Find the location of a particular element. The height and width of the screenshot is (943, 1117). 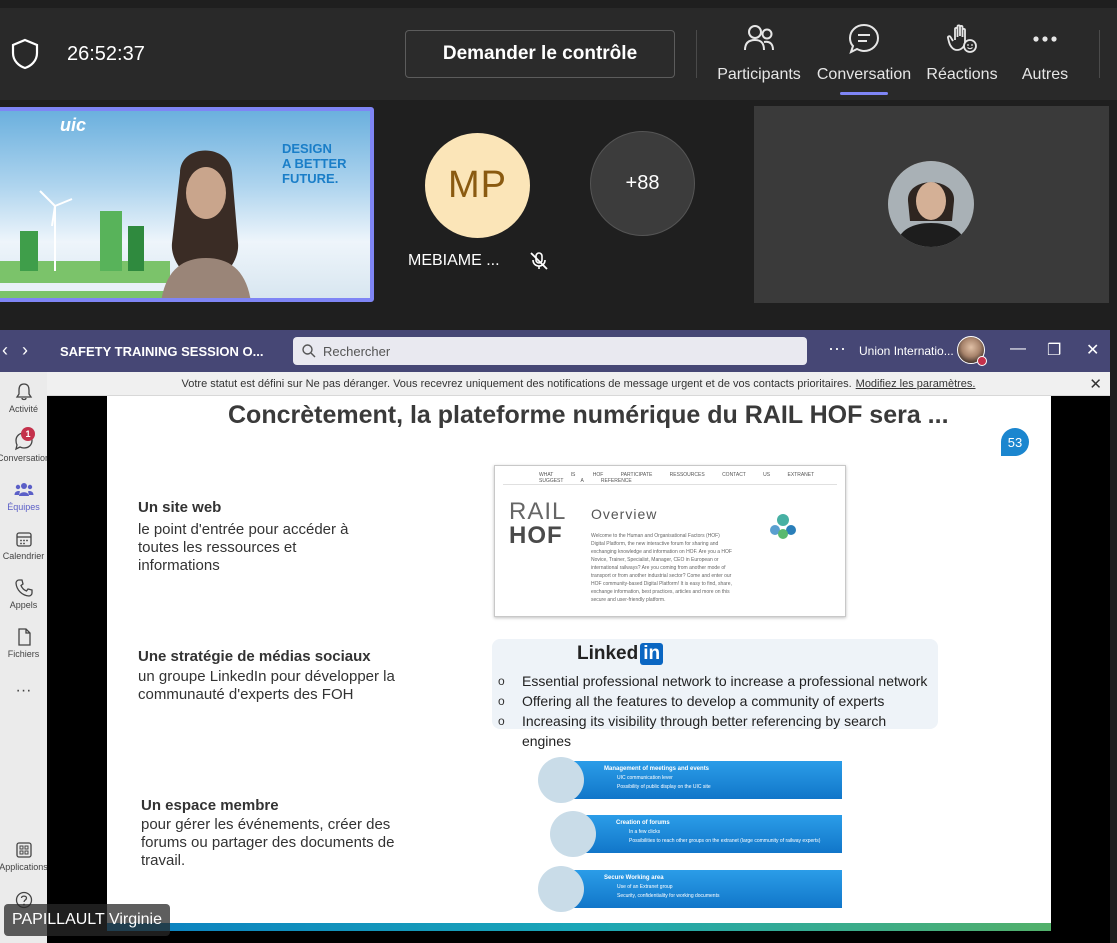

dnd-status-icon is located at coordinates (982, 361).